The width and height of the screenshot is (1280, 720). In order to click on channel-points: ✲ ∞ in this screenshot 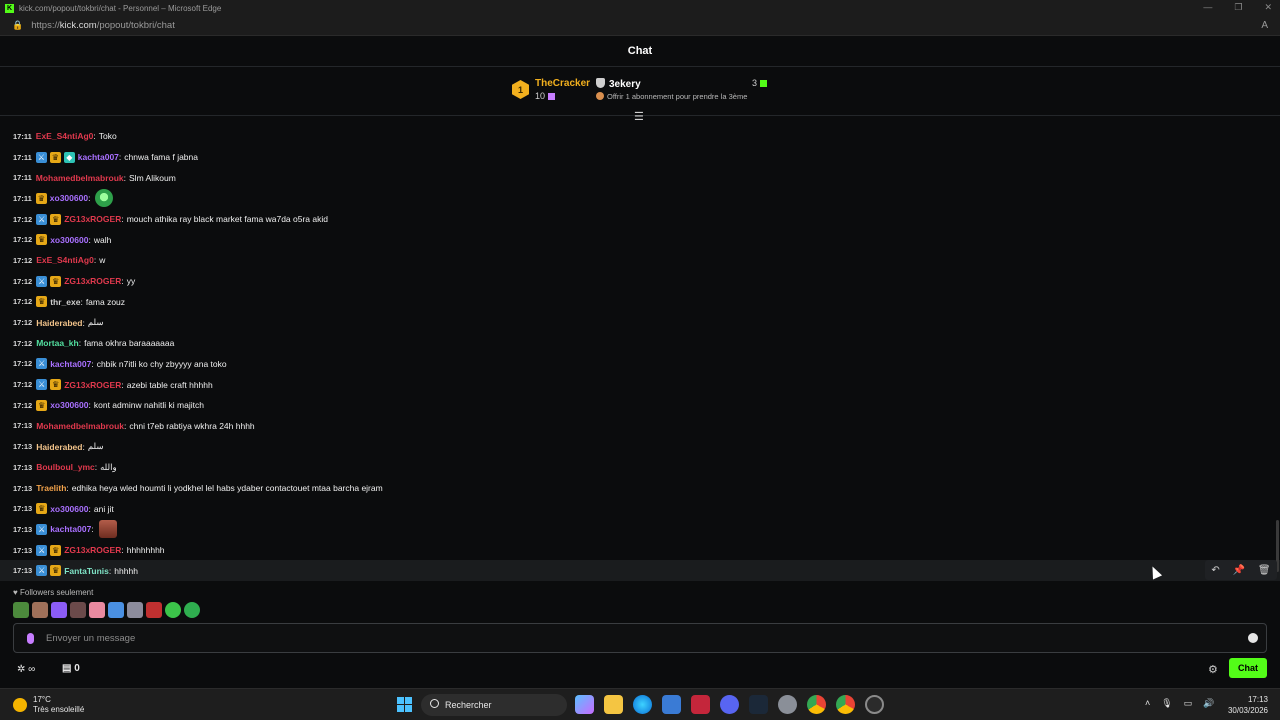, I will do `click(26, 669)`.